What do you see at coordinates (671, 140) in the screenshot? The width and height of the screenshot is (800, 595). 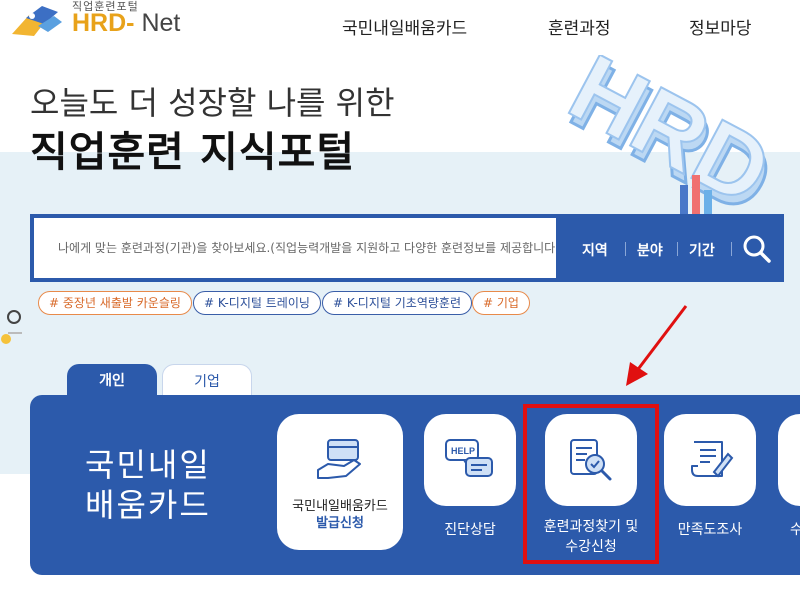 I see `hrd-3d-illustration: HRD HRD` at bounding box center [671, 140].